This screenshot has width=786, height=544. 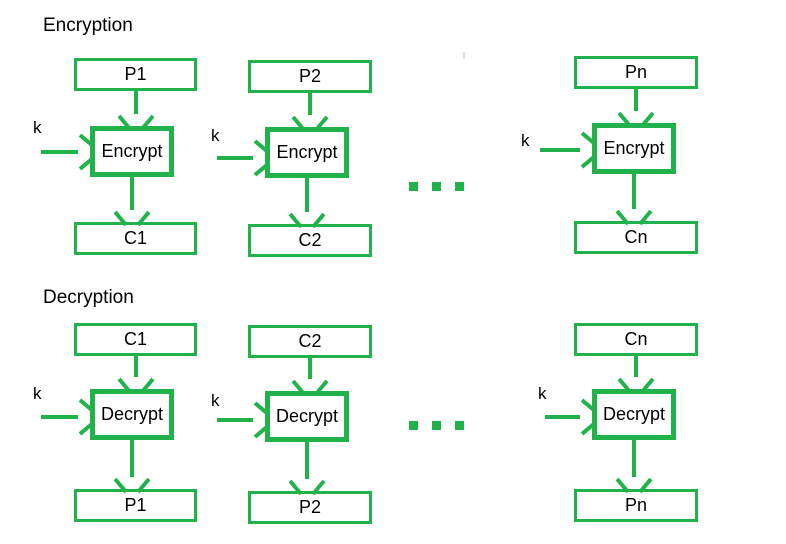 I want to click on dec-col-1-process-box: Decrypt, so click(x=132, y=414).